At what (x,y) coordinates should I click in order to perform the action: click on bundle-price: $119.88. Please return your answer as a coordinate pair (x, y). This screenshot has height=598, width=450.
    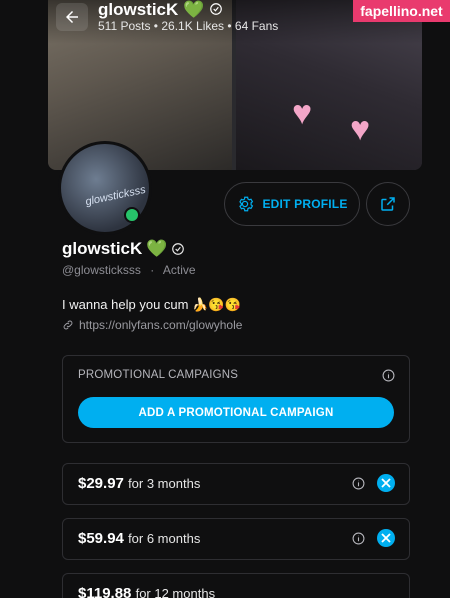
    Looking at the image, I should click on (105, 591).